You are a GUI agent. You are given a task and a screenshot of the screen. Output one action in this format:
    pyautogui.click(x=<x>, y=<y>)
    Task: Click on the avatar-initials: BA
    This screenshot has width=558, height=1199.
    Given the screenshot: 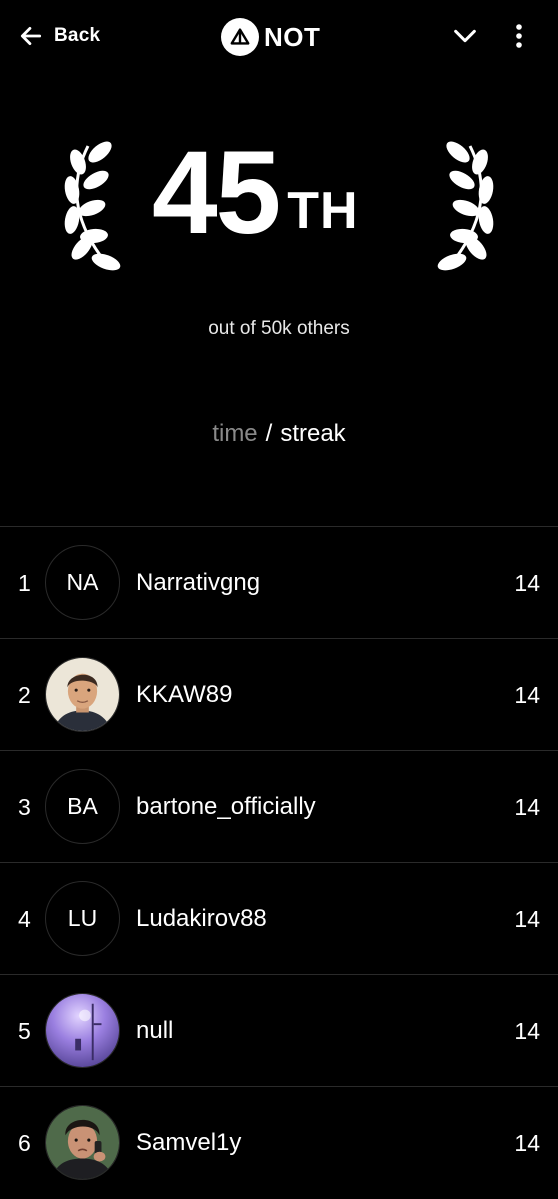 What is the action you would take?
    pyautogui.click(x=82, y=806)
    